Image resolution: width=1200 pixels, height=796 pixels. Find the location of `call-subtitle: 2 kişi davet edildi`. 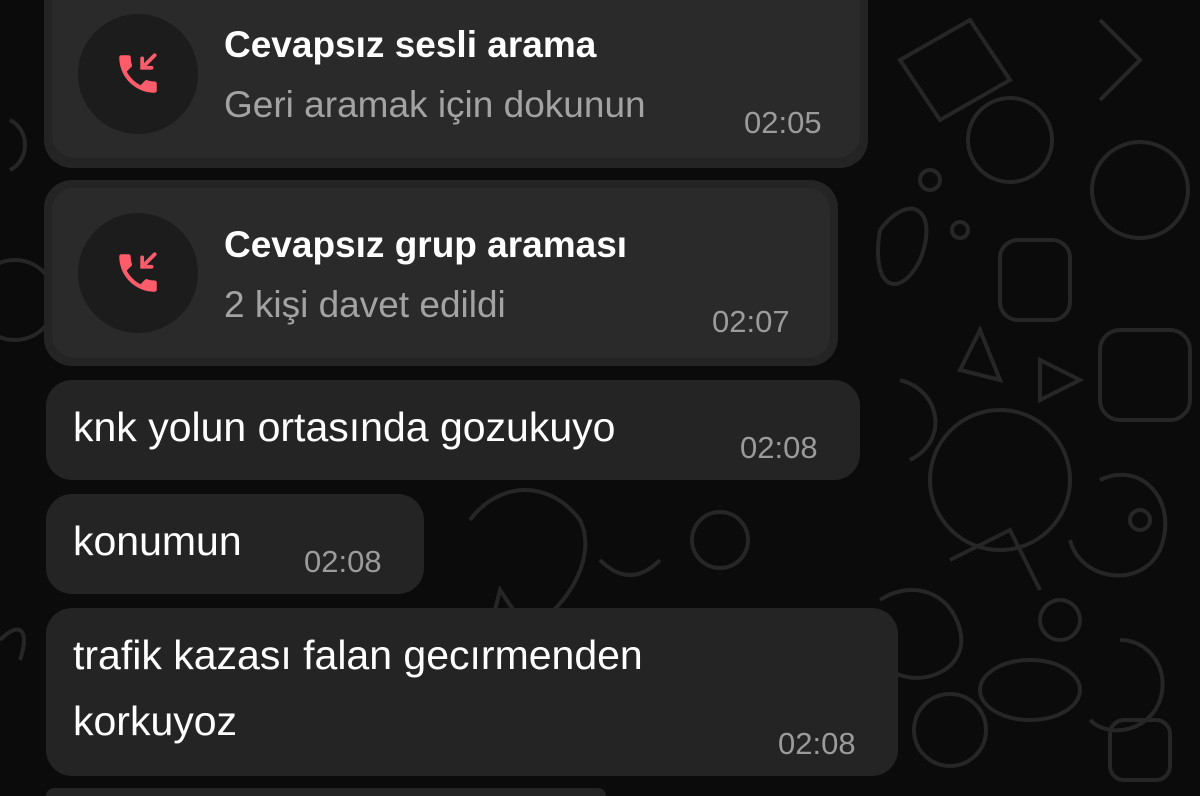

call-subtitle: 2 kişi davet edildi is located at coordinates (365, 304).